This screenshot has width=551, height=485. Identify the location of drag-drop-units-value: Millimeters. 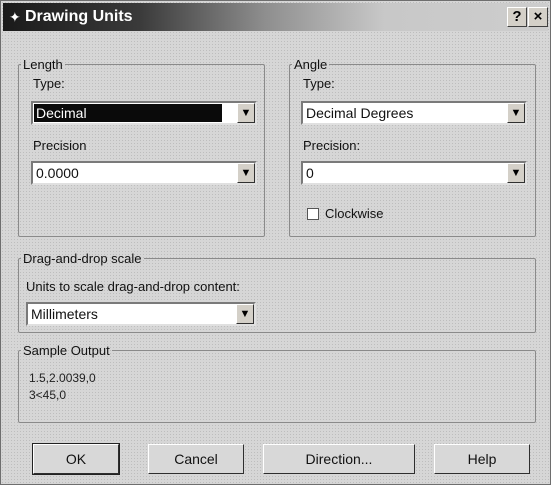
(64, 314).